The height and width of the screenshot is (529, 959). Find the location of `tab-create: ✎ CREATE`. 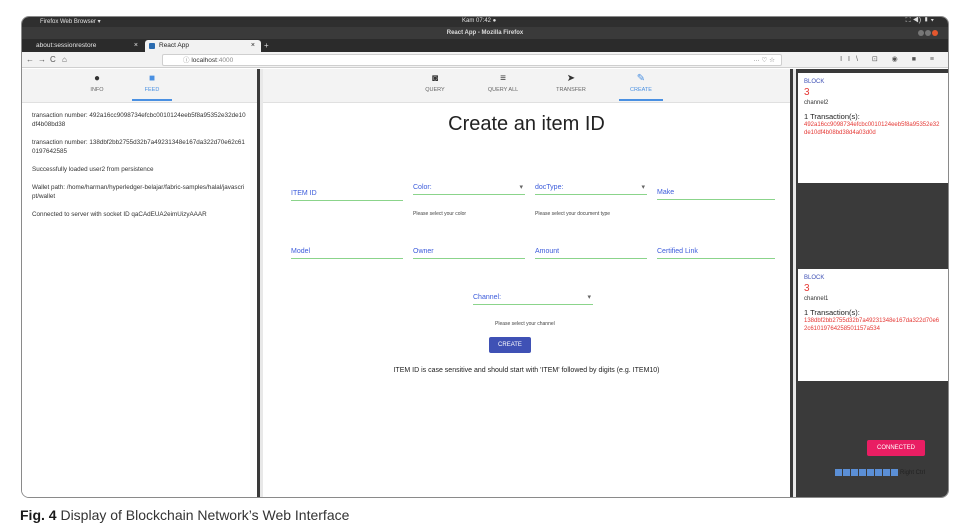

tab-create: ✎ CREATE is located at coordinates (641, 87).